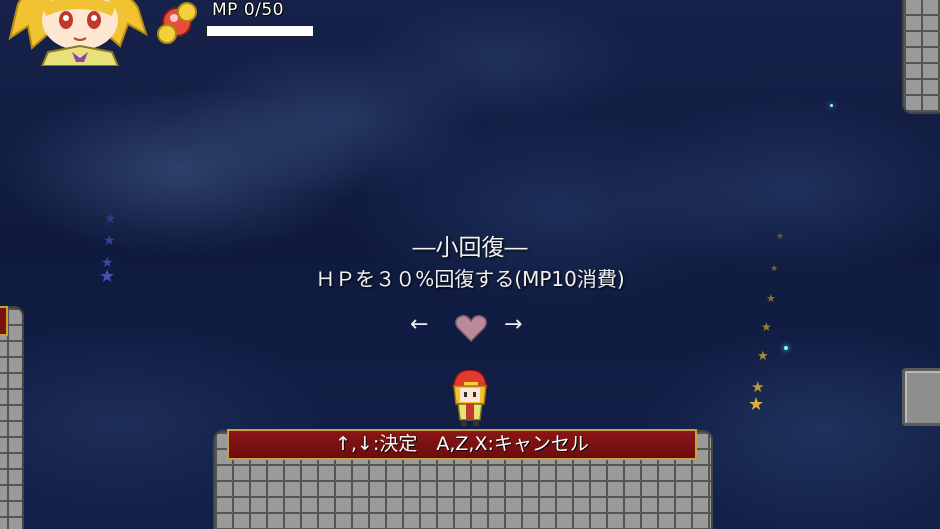 Image resolution: width=940 pixels, height=529 pixels. What do you see at coordinates (4, 321) in the screenshot?
I see `tower-ledge-trim` at bounding box center [4, 321].